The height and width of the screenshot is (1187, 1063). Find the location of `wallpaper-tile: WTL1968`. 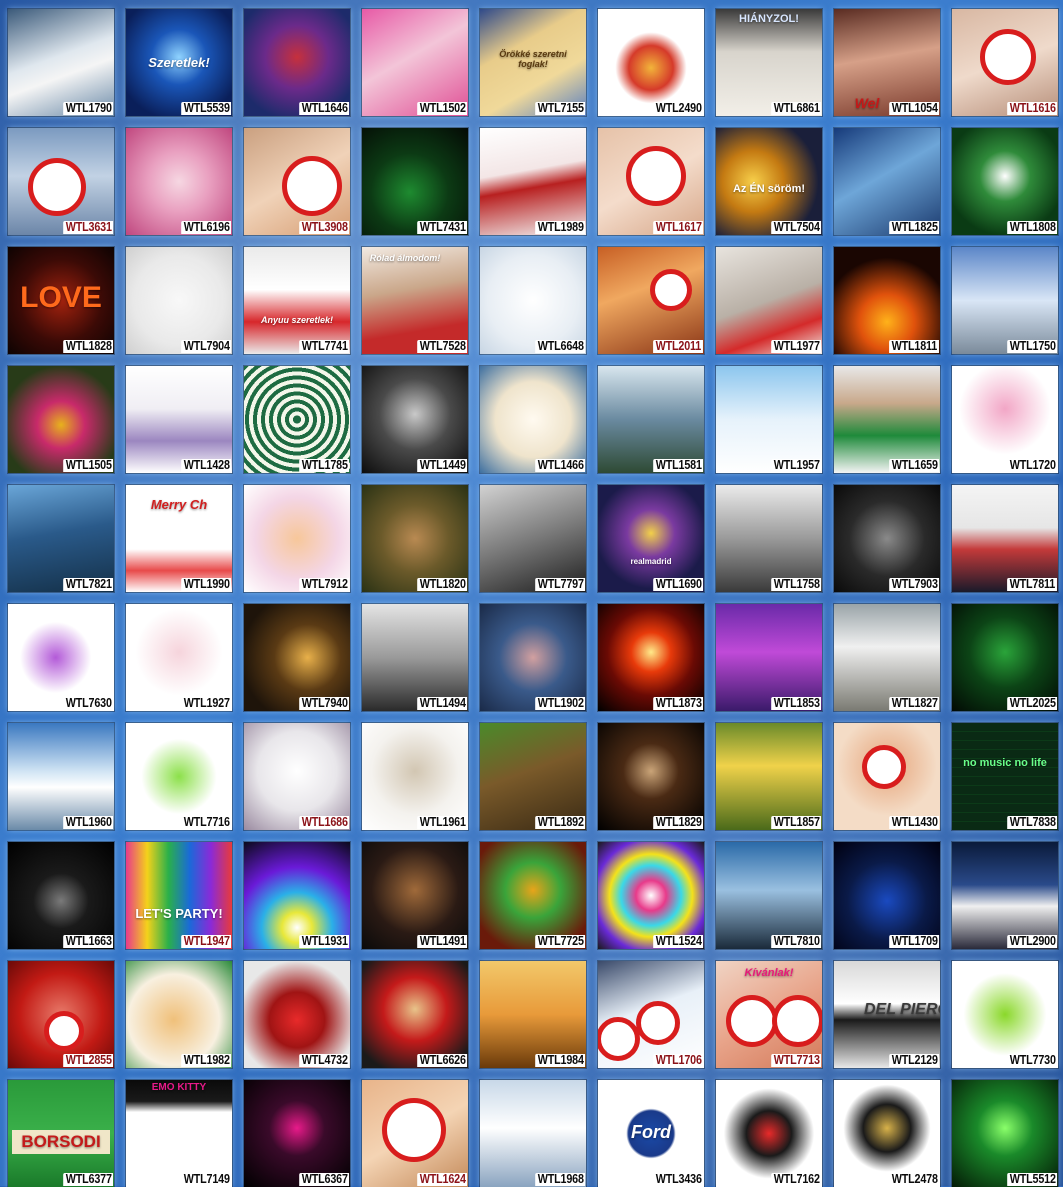

wallpaper-tile: WTL1968 is located at coordinates (533, 1133).